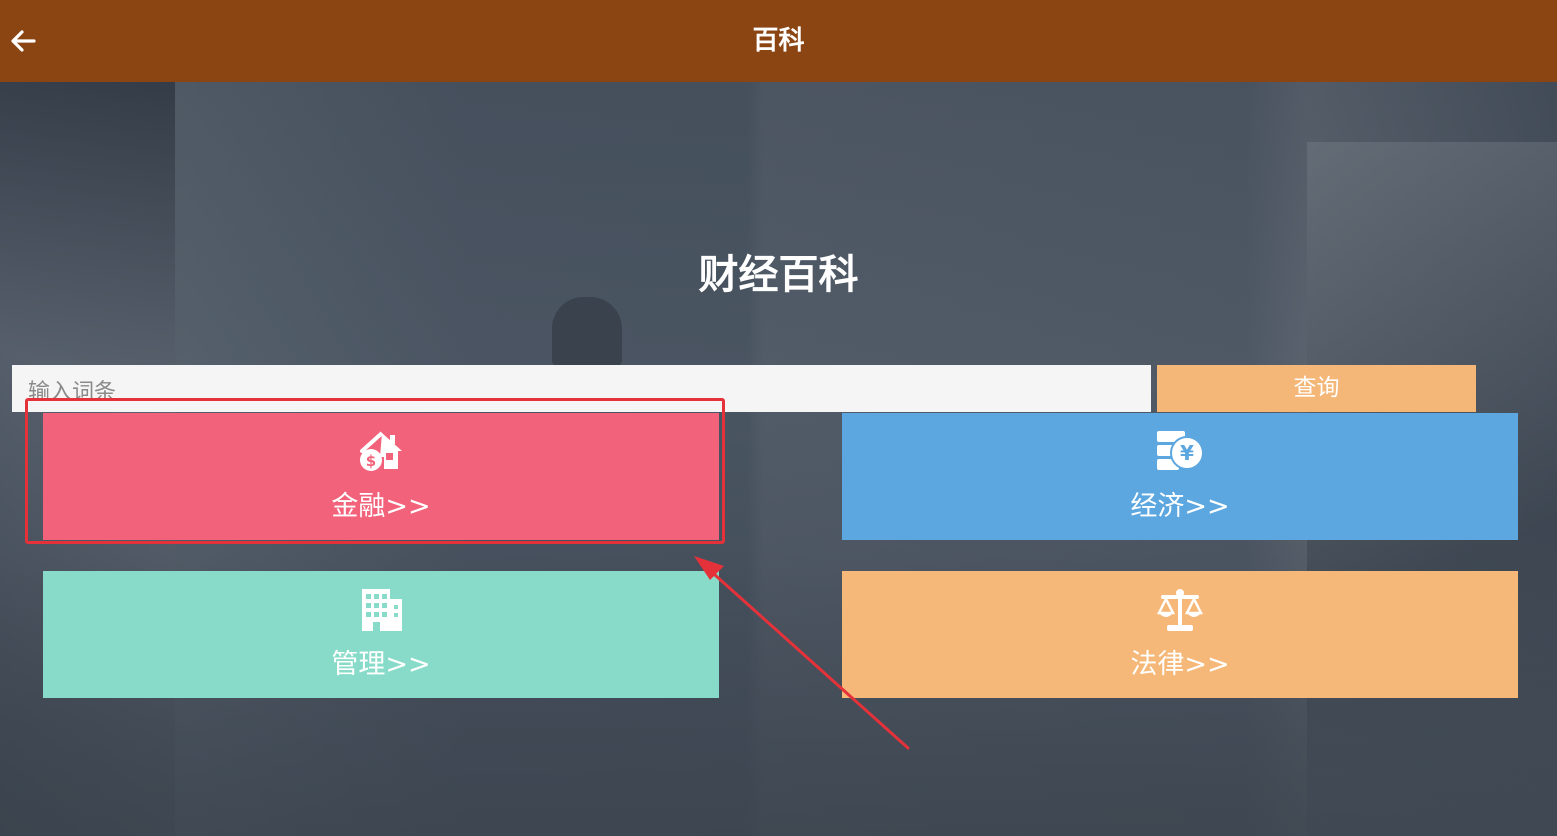  What do you see at coordinates (1316, 388) in the screenshot?
I see `search-button: 查询` at bounding box center [1316, 388].